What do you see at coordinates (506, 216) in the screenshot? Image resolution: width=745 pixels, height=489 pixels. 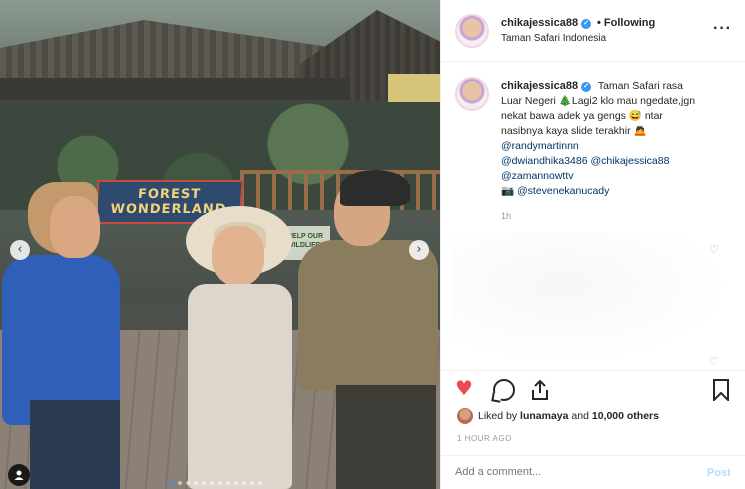 I see `caption-time: 1h` at bounding box center [506, 216].